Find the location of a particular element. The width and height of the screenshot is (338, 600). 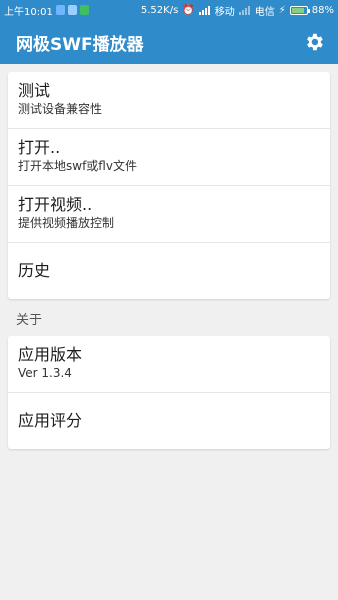

status-bar: 上午10:01 5.52K/s ⏰ 移动 电信 ⚡ 88% is located at coordinates (169, 10).